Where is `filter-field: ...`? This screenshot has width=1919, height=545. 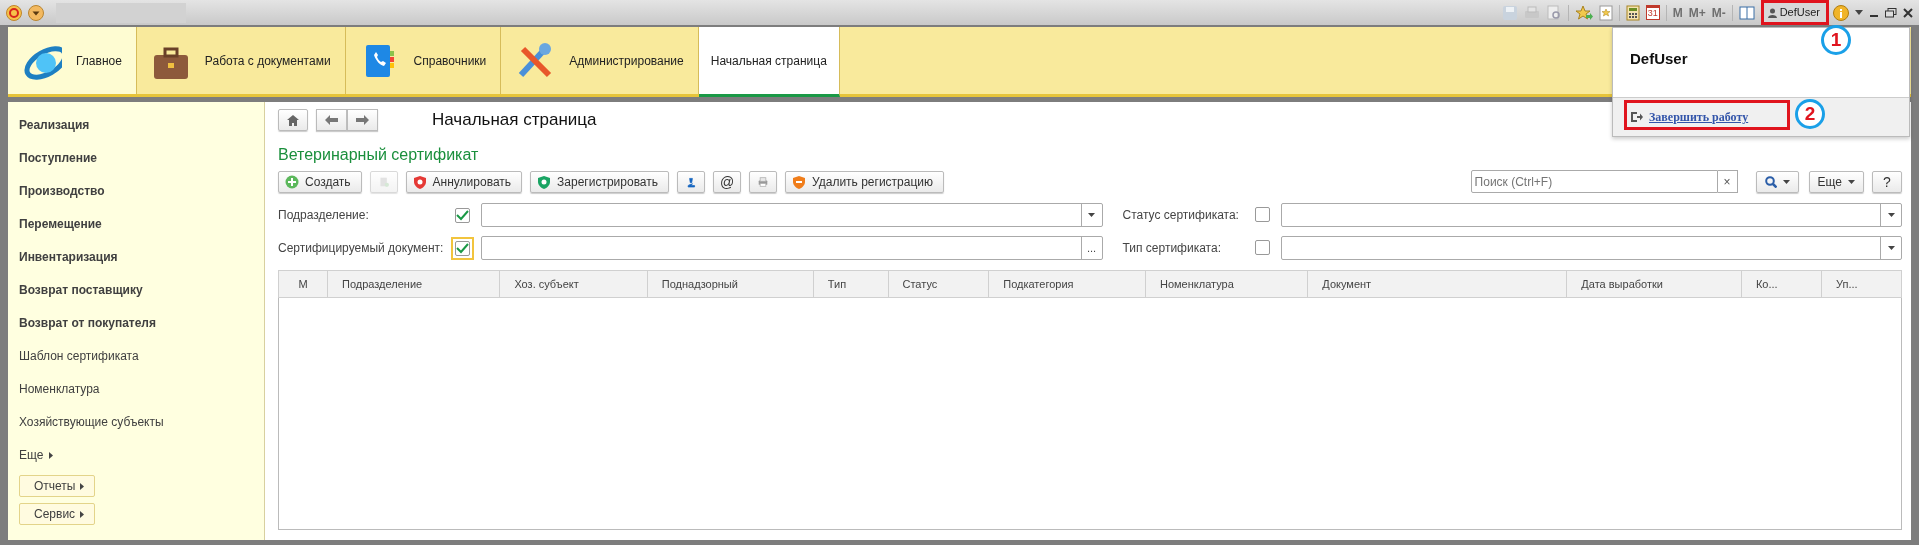
filter-field: ... is located at coordinates (792, 248).